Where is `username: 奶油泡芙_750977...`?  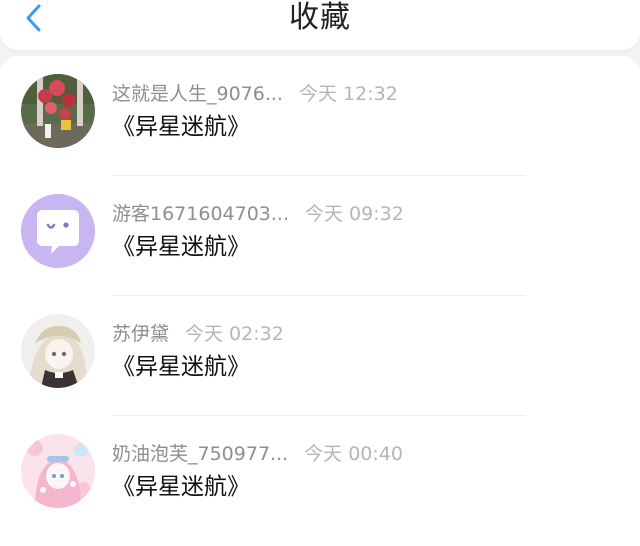
username: 奶油泡芙_750977... is located at coordinates (200, 454).